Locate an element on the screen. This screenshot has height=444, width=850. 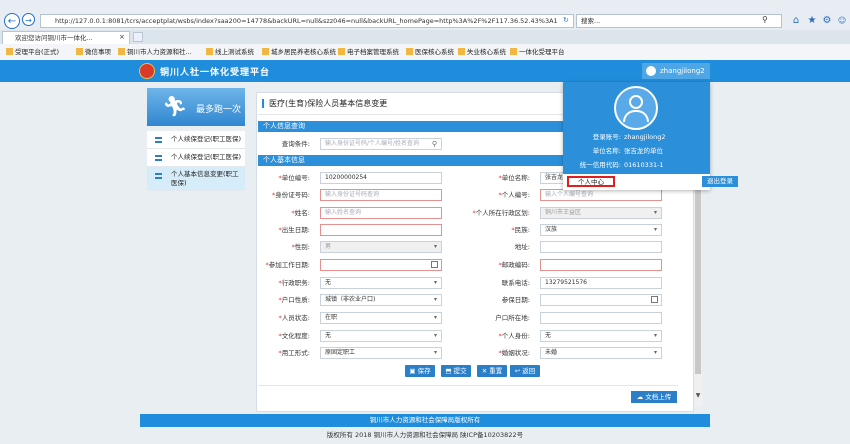
ethnic-label: *民族: is located at coordinates (520, 230).